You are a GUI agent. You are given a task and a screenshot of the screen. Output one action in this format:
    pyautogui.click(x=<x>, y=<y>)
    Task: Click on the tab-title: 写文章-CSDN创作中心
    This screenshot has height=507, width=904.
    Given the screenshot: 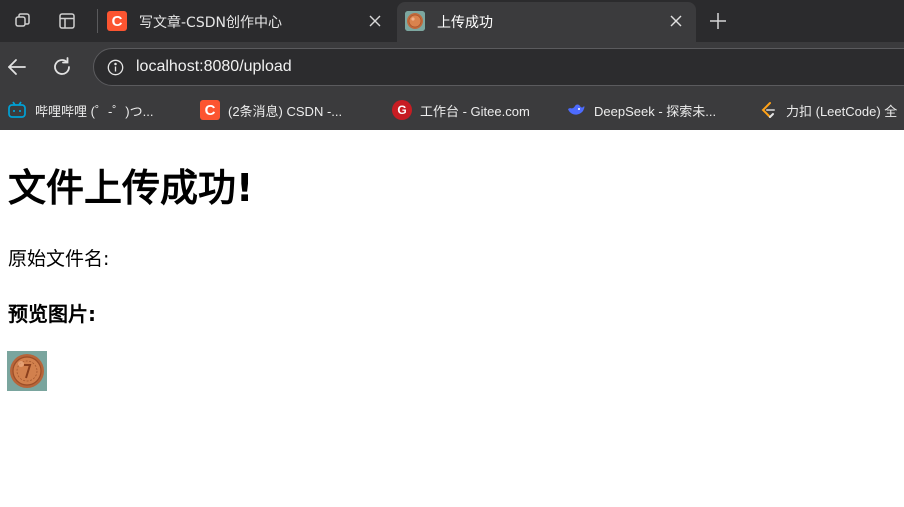 What is the action you would take?
    pyautogui.click(x=210, y=23)
    